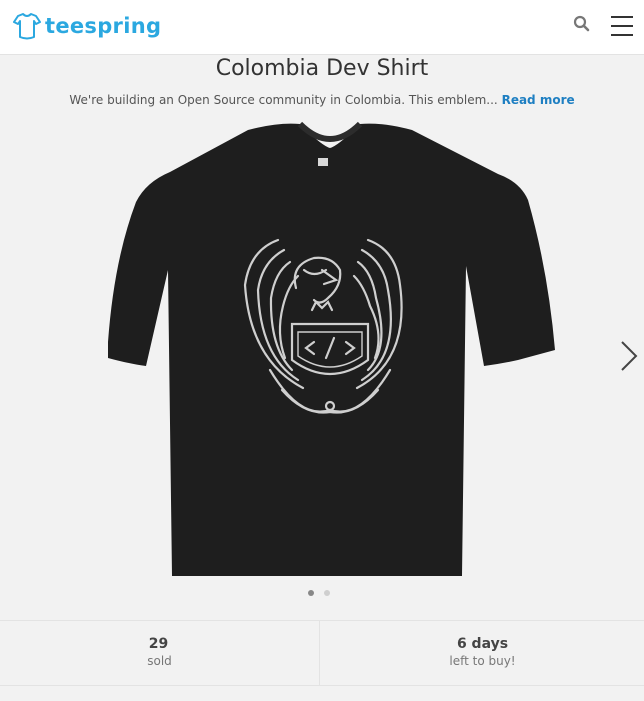 The image size is (644, 701). What do you see at coordinates (322, 68) in the screenshot?
I see `page-title: Colombia Dev Shirt` at bounding box center [322, 68].